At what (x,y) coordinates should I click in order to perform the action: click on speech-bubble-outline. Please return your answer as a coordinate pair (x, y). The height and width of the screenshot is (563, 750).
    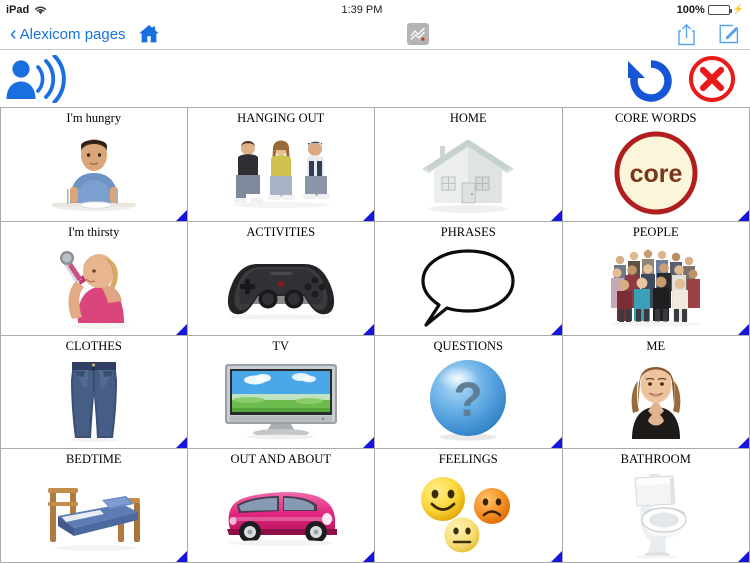
    Looking at the image, I should click on (468, 287).